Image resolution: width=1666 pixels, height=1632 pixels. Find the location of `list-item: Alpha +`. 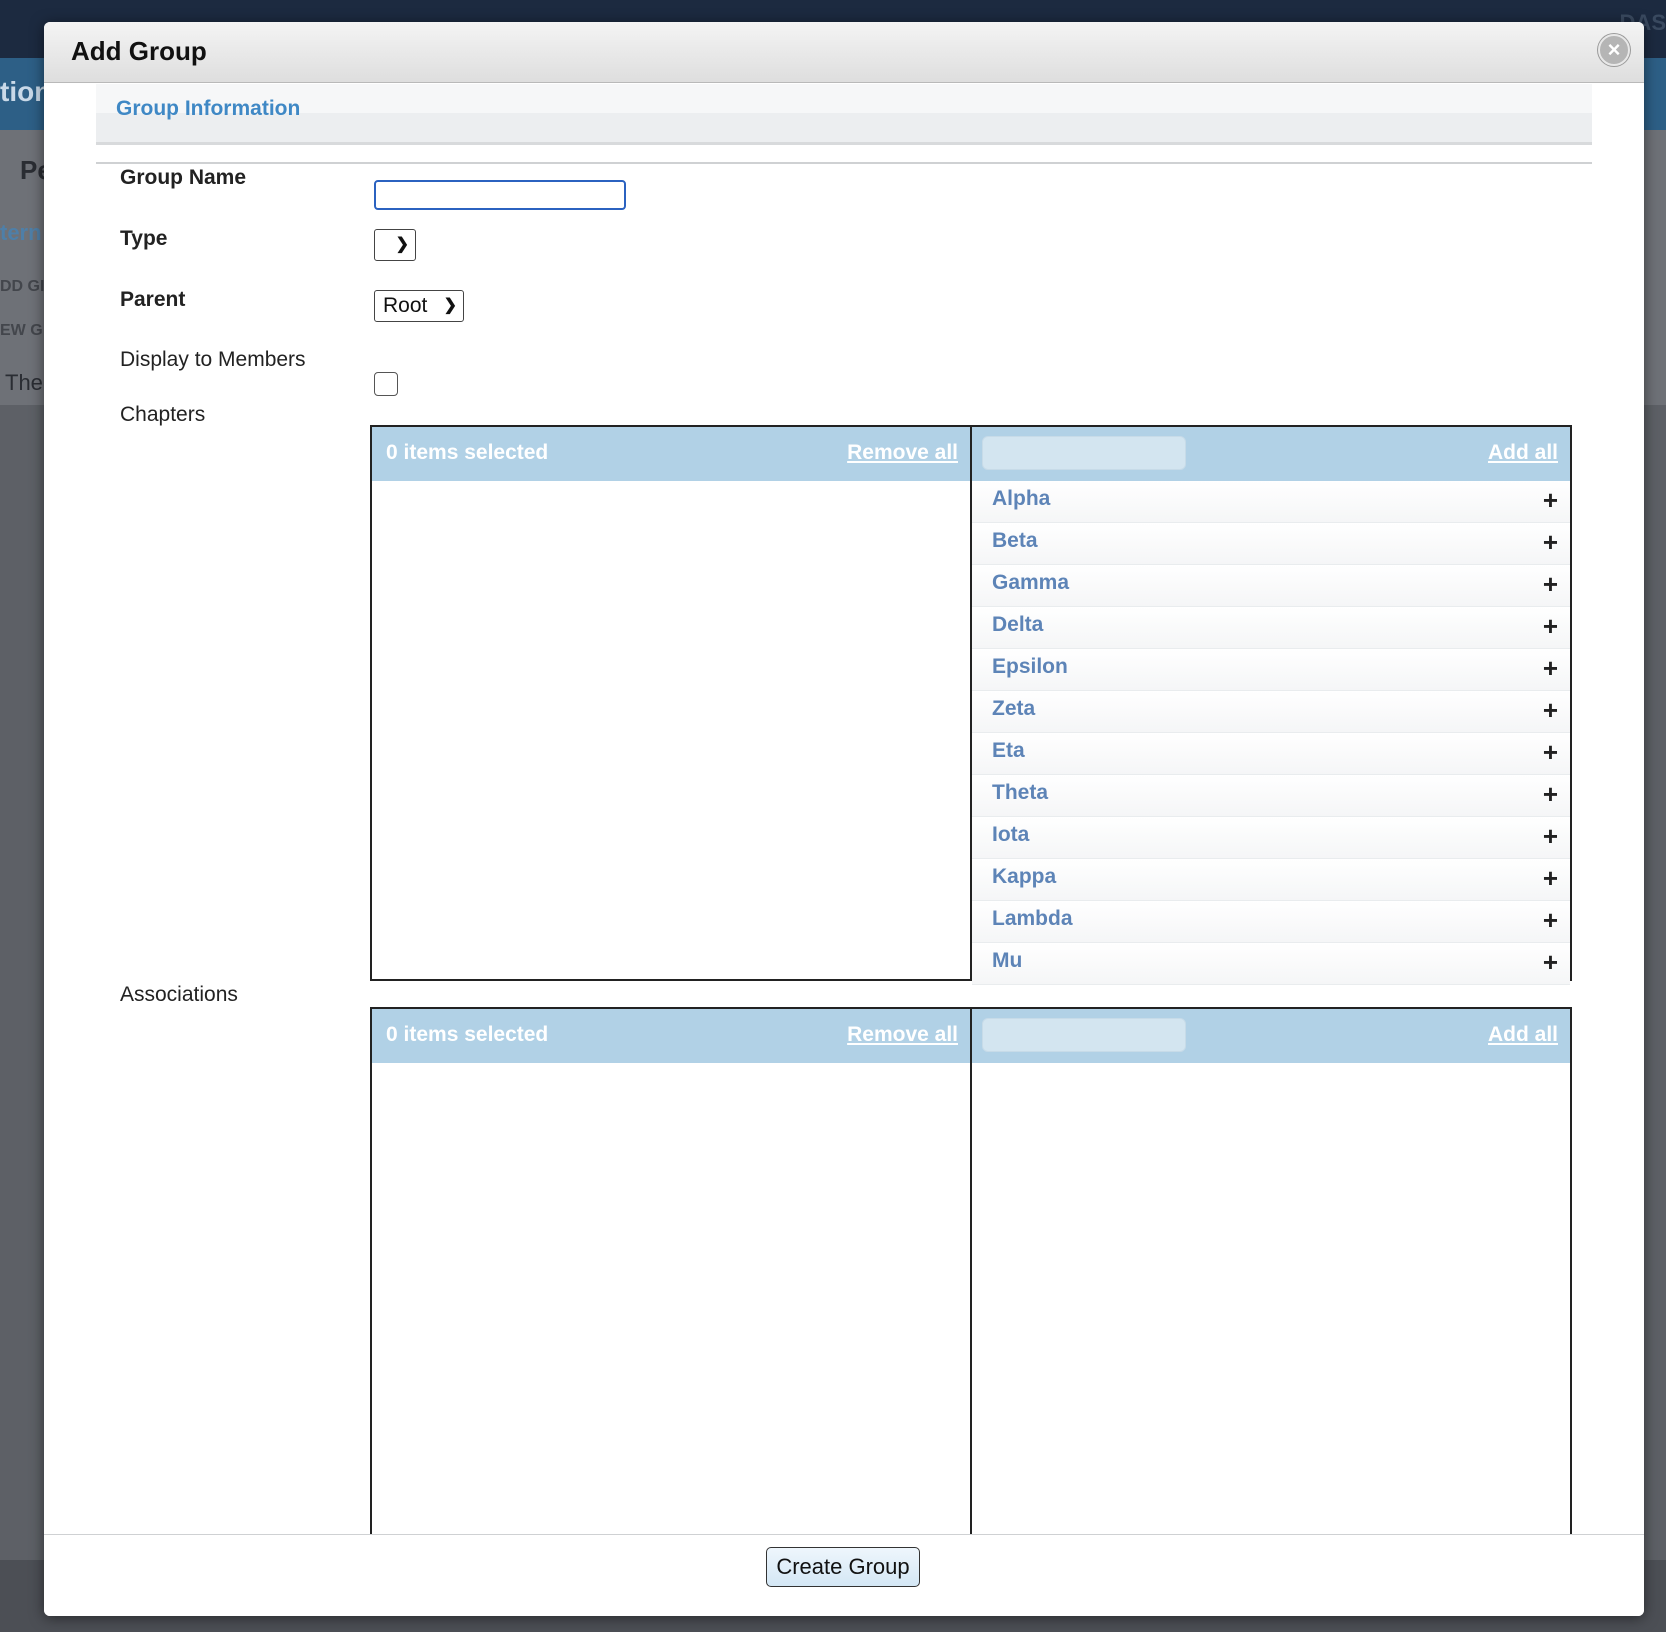

list-item: Alpha + is located at coordinates (1271, 502).